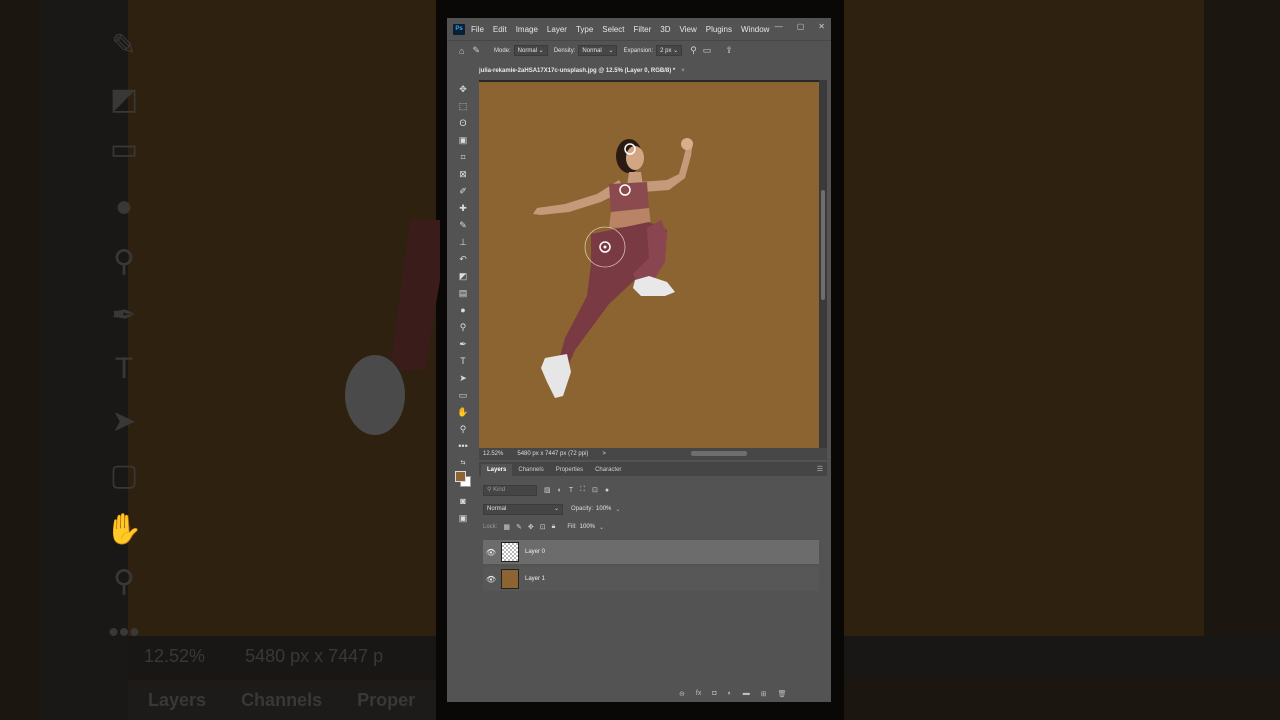 The width and height of the screenshot is (1280, 720). I want to click on canvas-area, so click(653, 264).